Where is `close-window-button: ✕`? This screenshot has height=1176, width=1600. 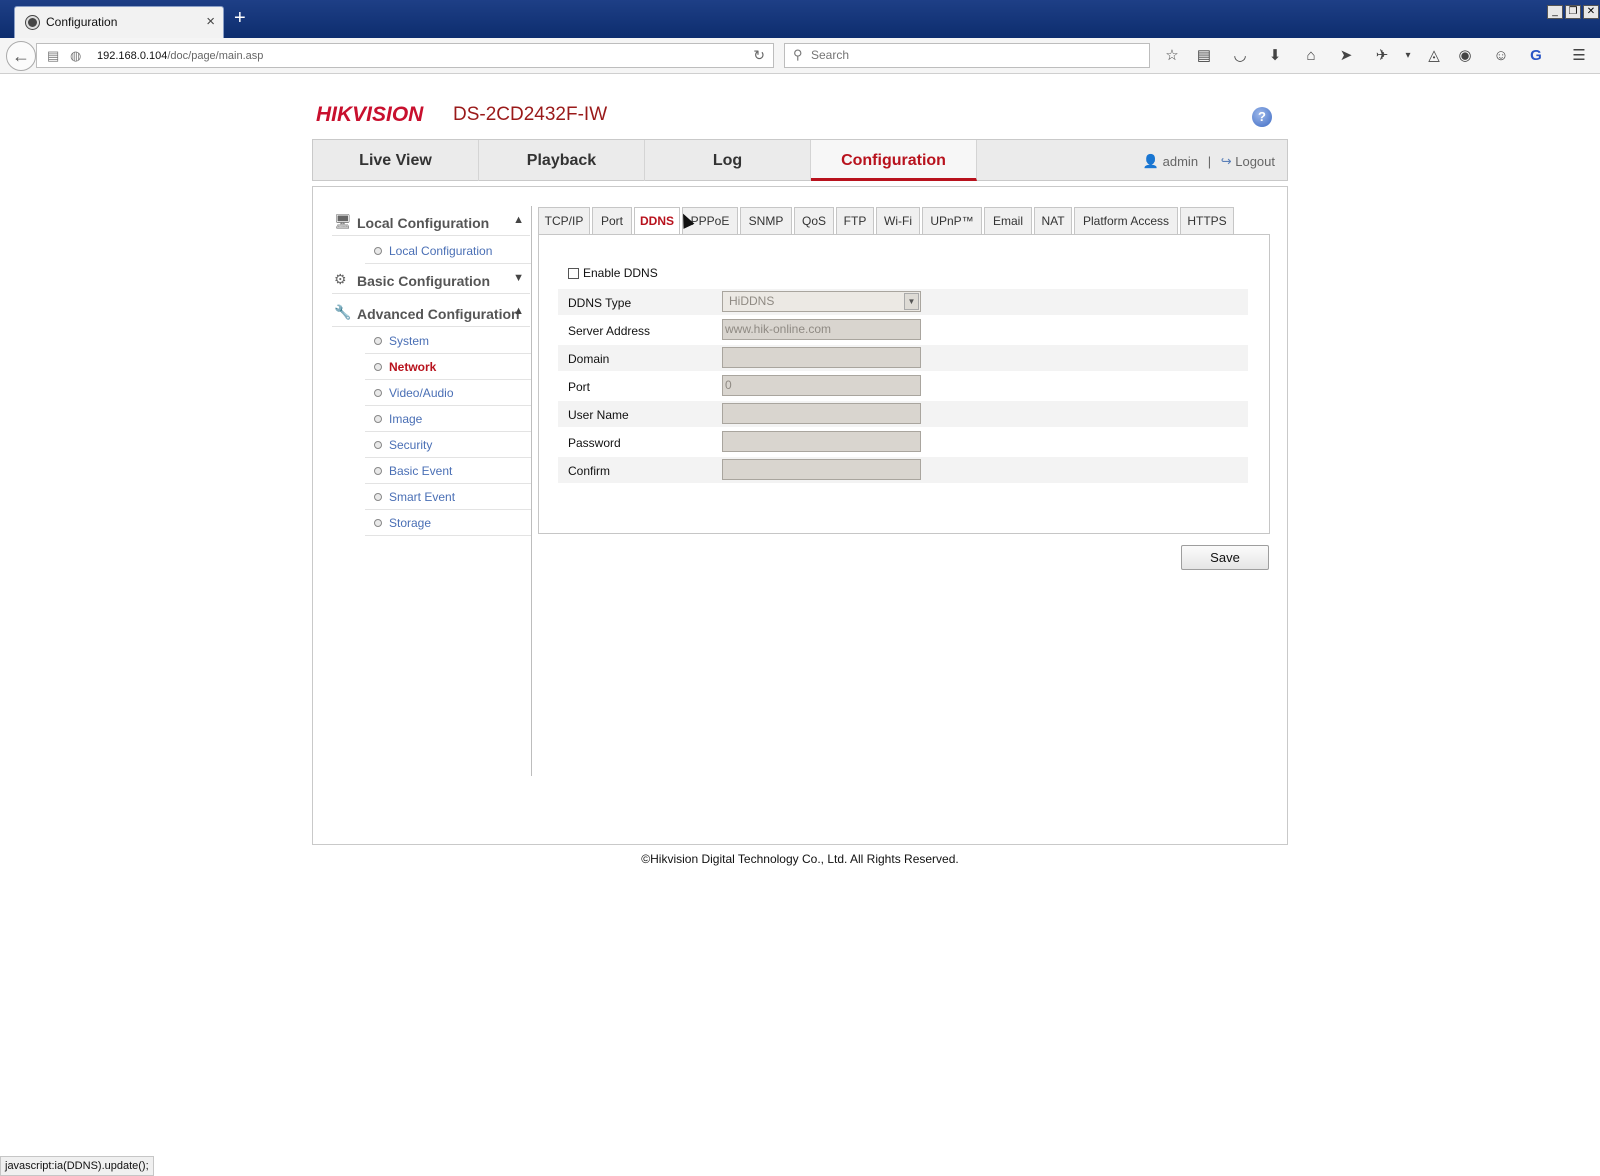 close-window-button: ✕ is located at coordinates (1591, 12).